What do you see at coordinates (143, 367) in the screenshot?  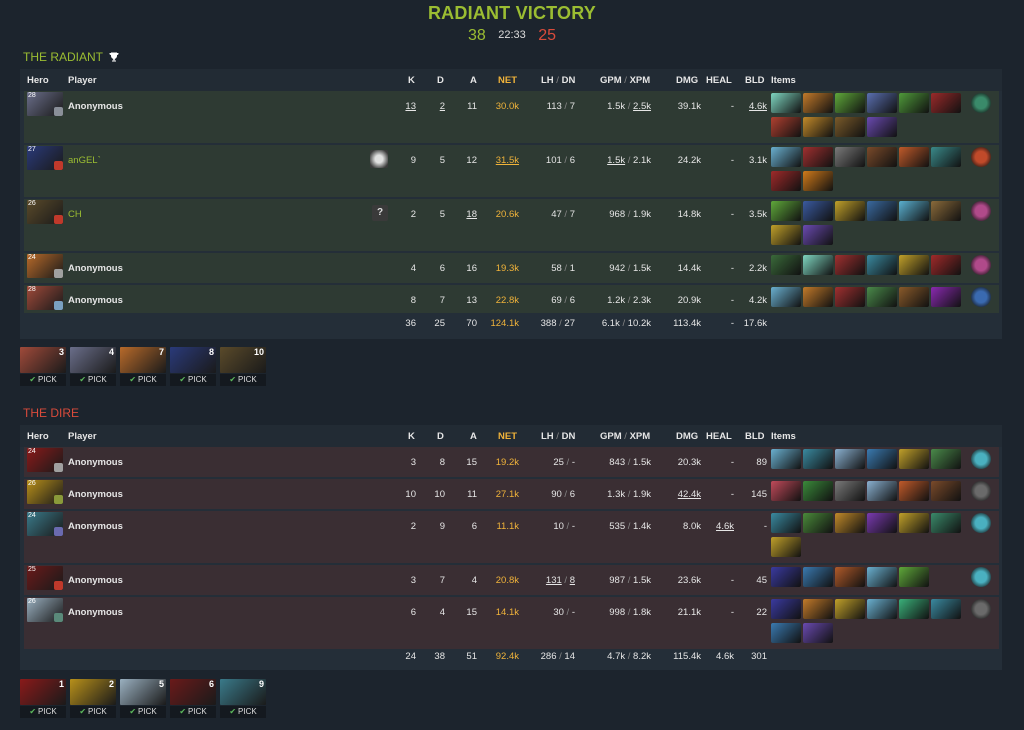 I see `pick-card: 7 ✔ PICK` at bounding box center [143, 367].